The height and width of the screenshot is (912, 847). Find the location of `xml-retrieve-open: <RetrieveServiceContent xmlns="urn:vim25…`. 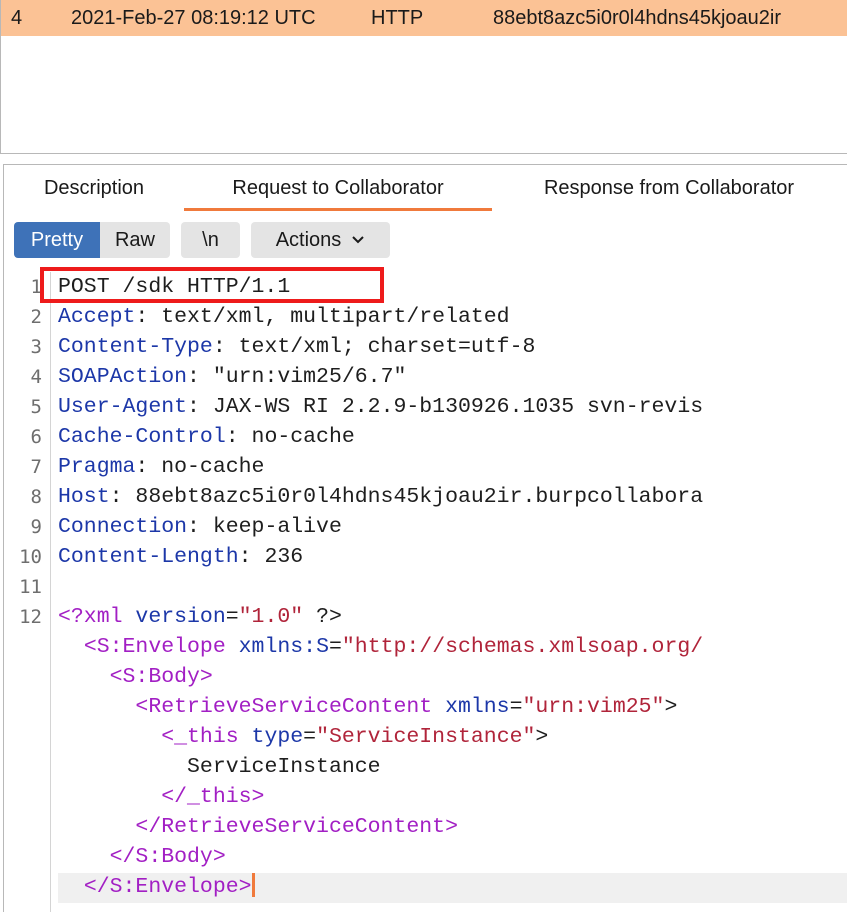

xml-retrieve-open: <RetrieveServiceContent xmlns="urn:vim25… is located at coordinates (406, 707).